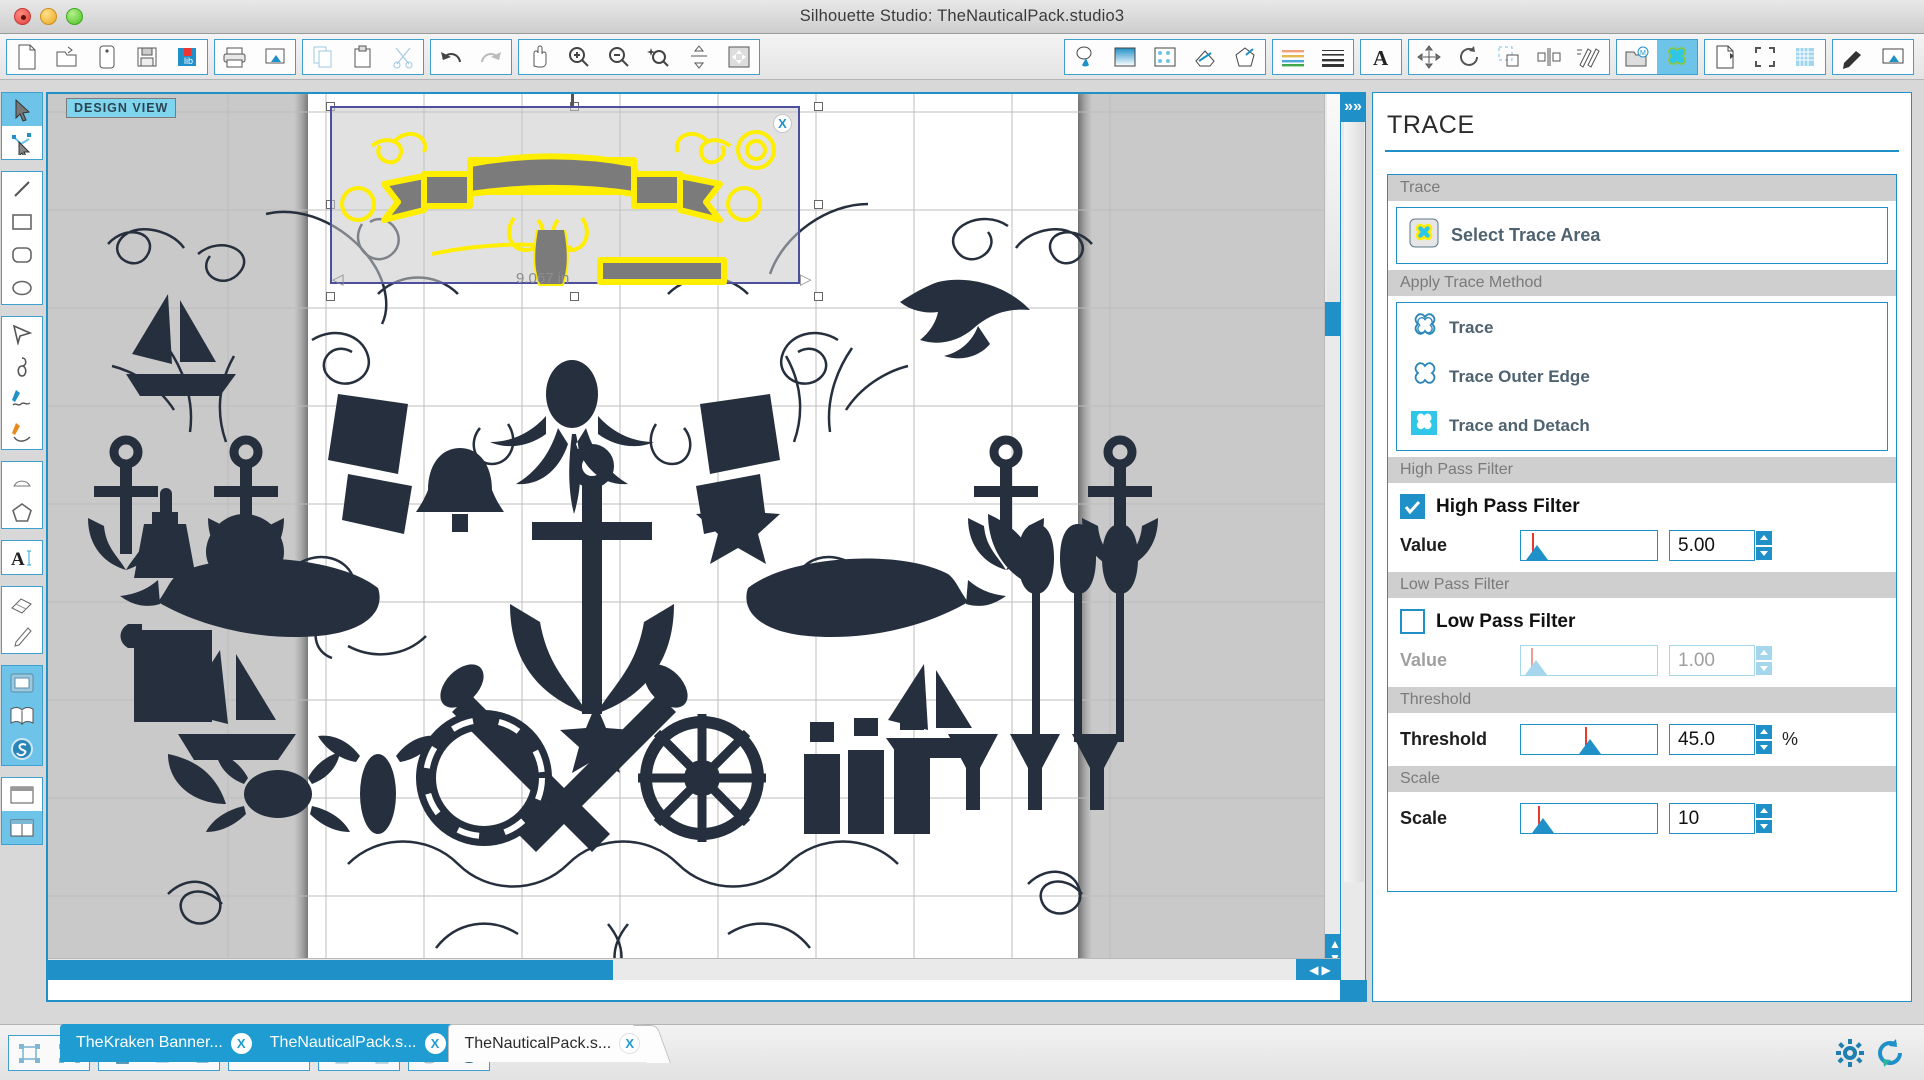 This screenshot has height=1080, width=1924. What do you see at coordinates (22, 557) in the screenshot?
I see `text-tool-icon: A` at bounding box center [22, 557].